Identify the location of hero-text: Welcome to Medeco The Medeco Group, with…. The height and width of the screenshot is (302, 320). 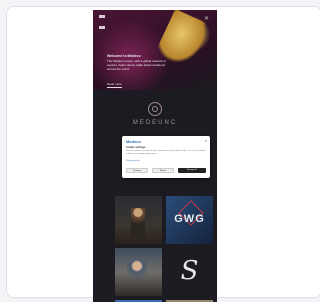
(140, 62).